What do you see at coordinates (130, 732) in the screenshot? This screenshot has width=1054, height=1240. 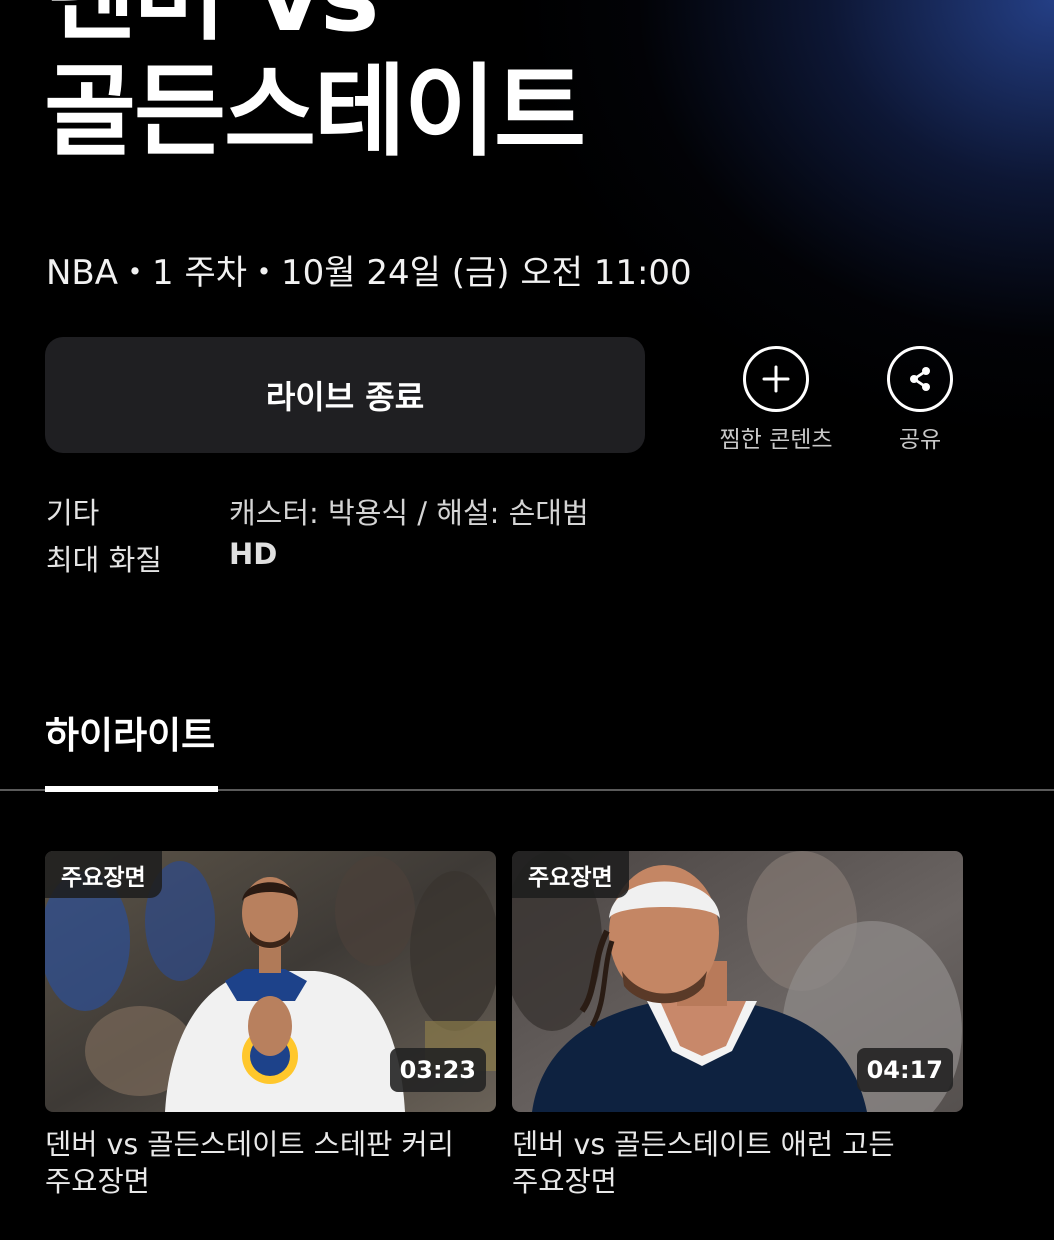 I see `tab-highlights: 하이라이트` at bounding box center [130, 732].